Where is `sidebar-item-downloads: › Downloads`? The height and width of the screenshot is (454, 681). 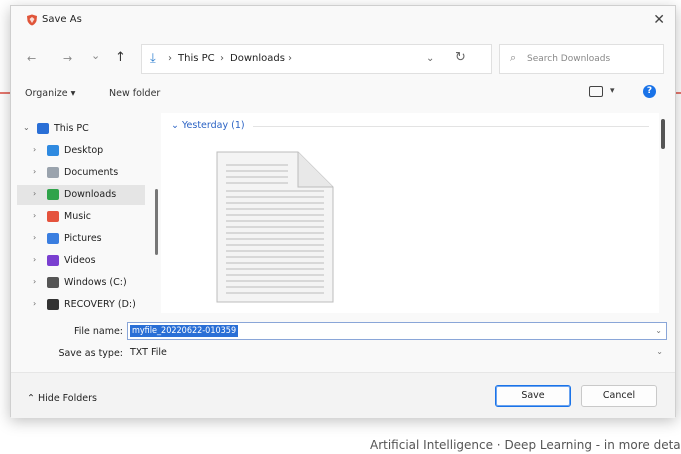 sidebar-item-downloads: › Downloads is located at coordinates (81, 195).